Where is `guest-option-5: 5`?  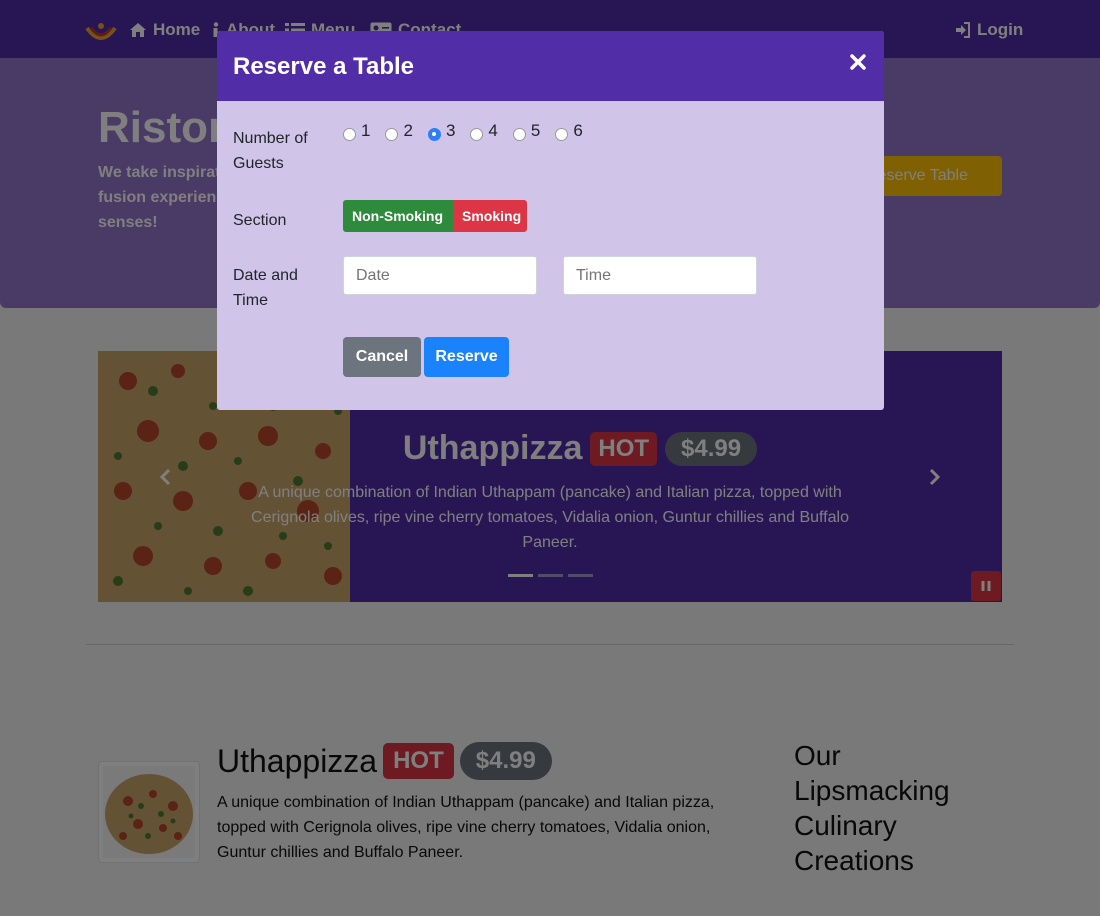 guest-option-5: 5 is located at coordinates (526, 131).